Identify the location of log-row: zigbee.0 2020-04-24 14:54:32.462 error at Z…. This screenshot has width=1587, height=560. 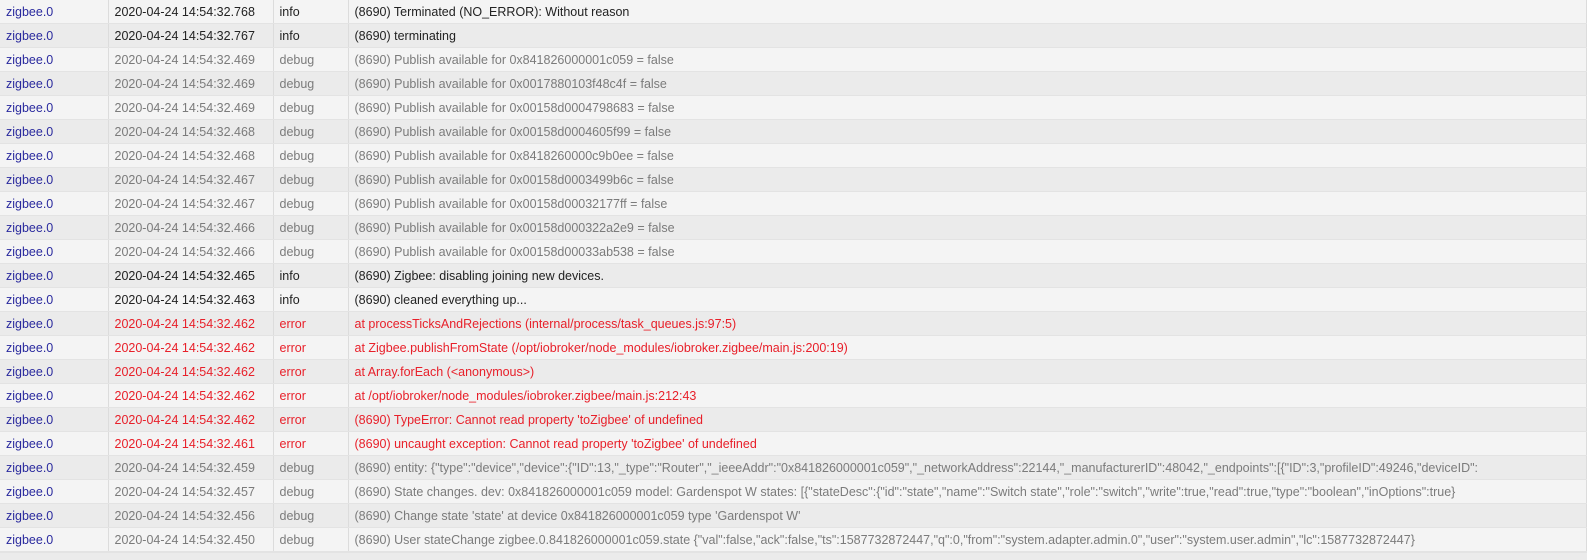
(793, 347).